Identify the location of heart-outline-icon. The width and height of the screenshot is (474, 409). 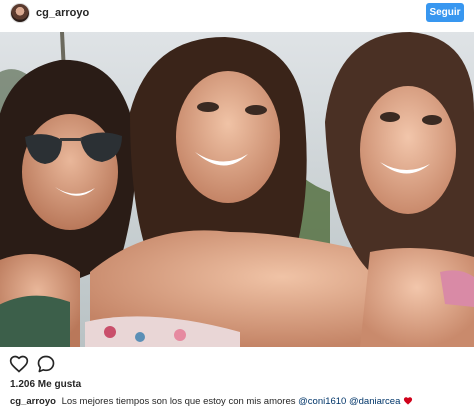
(19, 364).